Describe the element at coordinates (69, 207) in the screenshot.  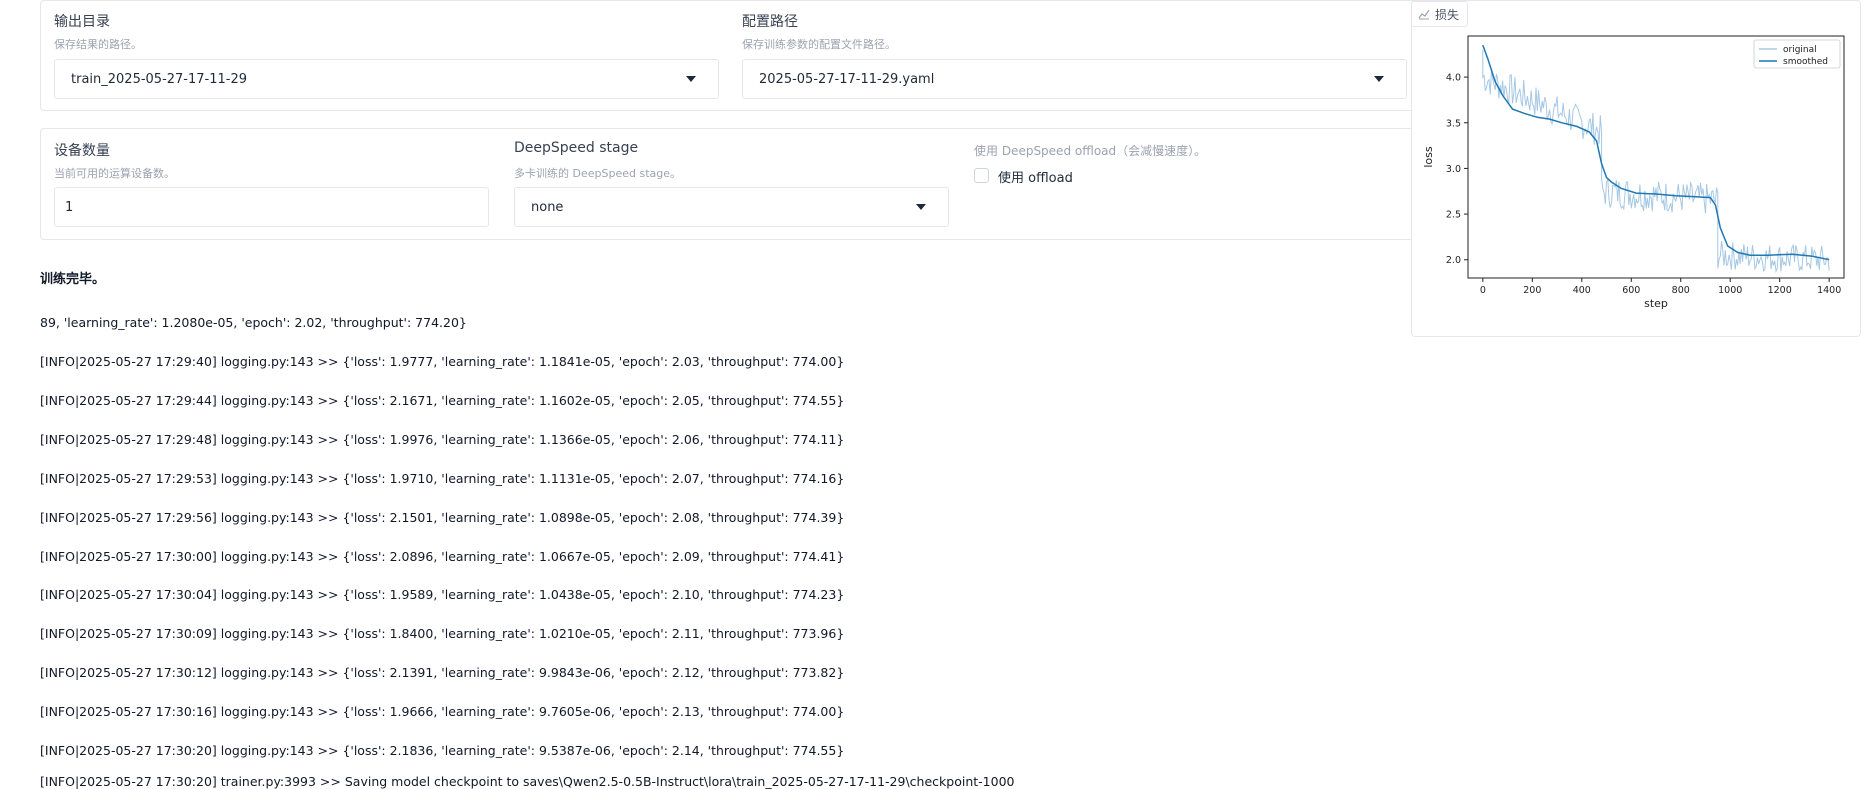
I see `device-count-value: 1` at that location.